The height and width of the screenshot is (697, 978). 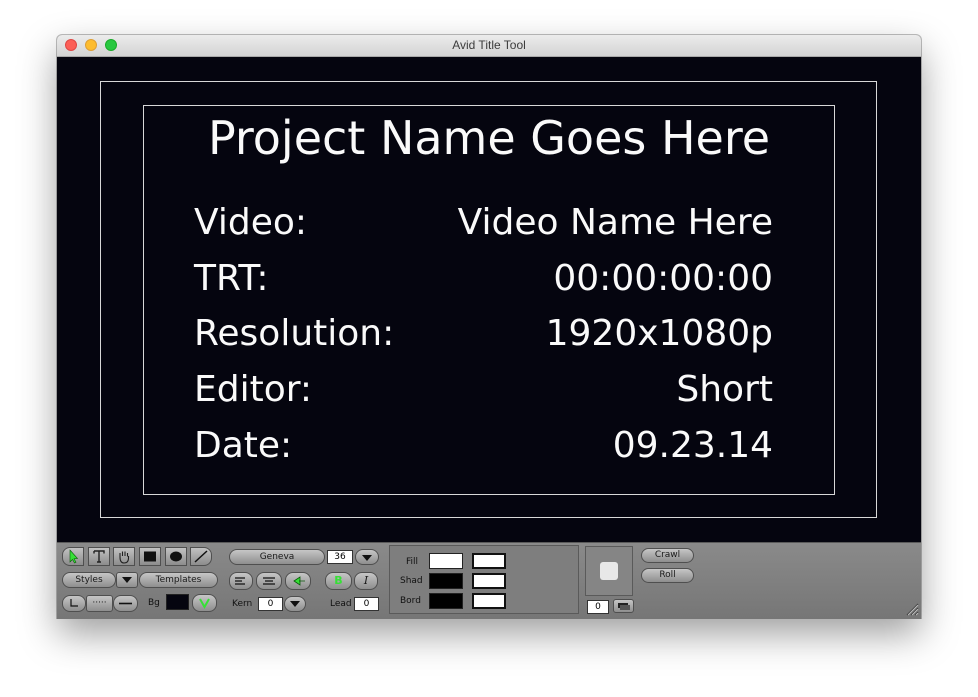 I want to click on align-left-button, so click(x=241, y=581).